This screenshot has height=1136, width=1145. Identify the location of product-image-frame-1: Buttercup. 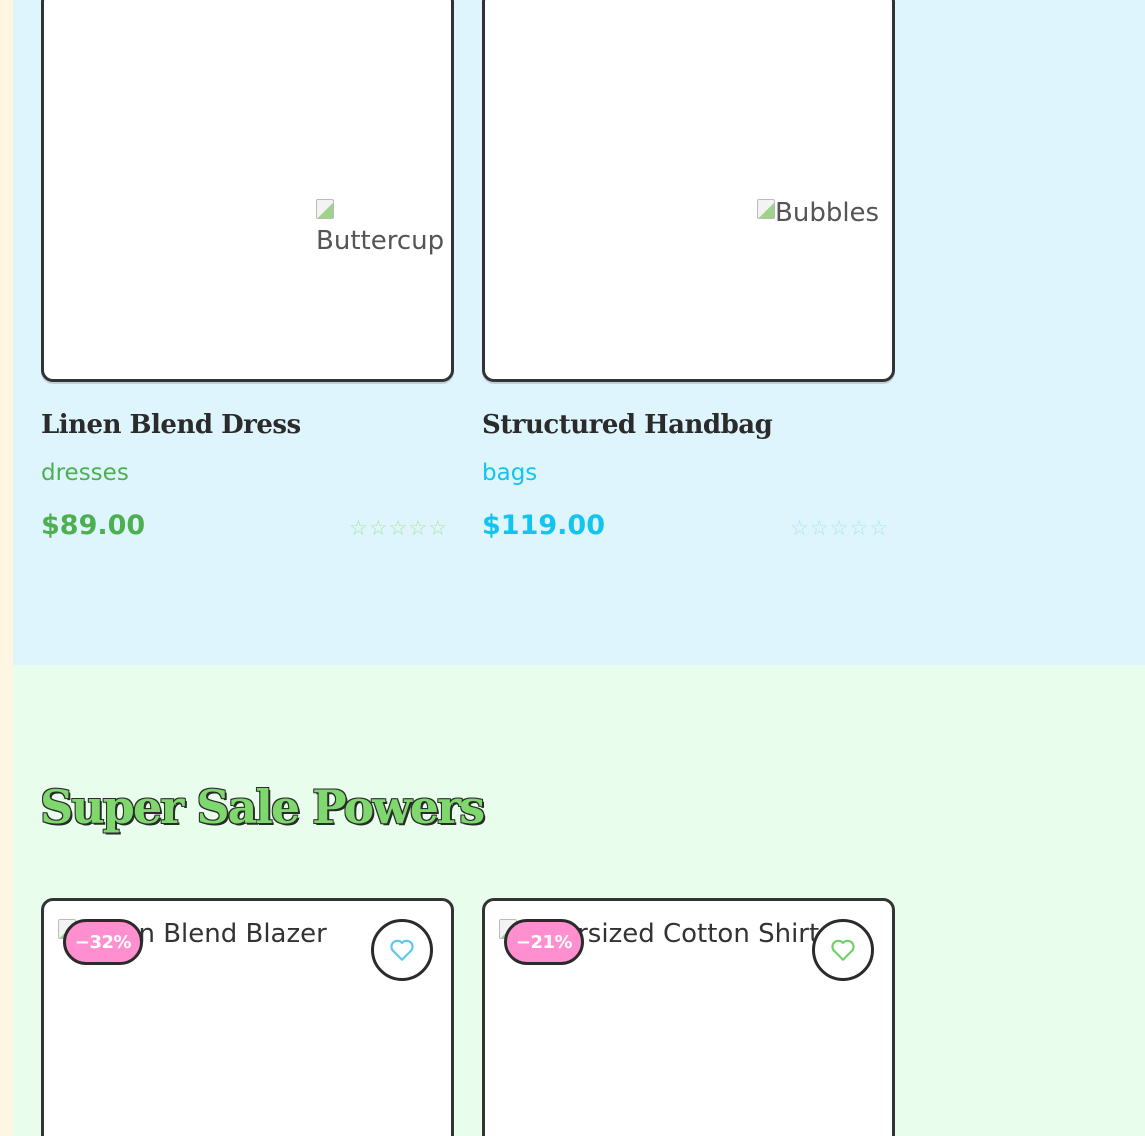
(247, 191).